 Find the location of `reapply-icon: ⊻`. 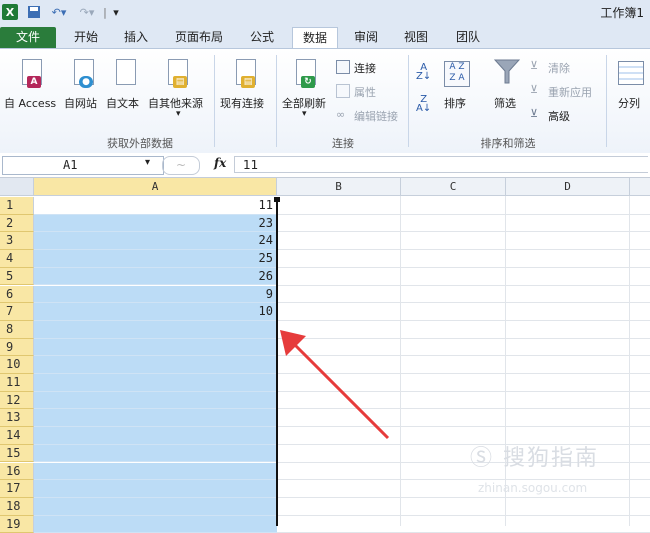

reapply-icon: ⊻ is located at coordinates (534, 89).